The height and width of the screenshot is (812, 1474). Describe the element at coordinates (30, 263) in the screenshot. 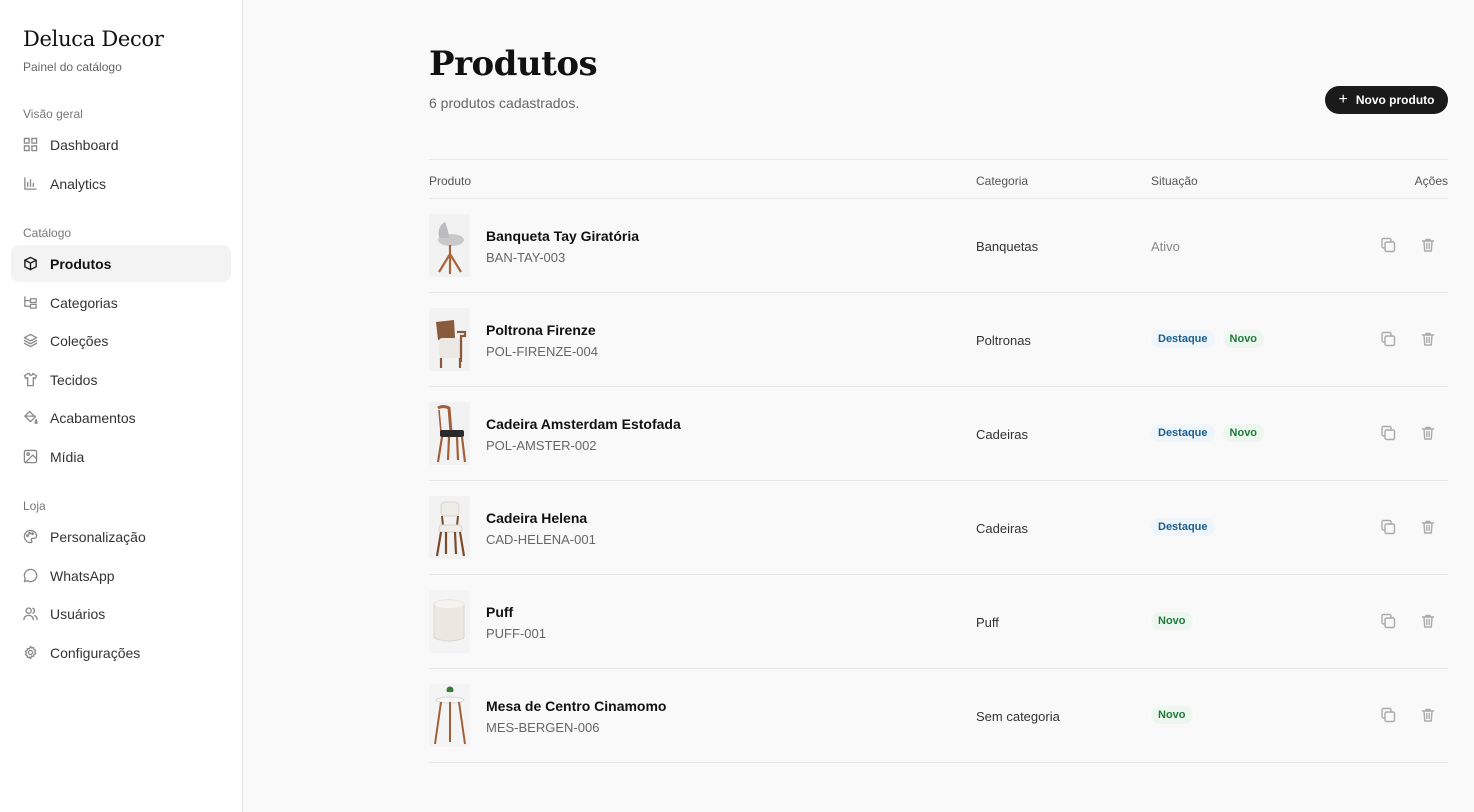

I see `box-icon` at that location.